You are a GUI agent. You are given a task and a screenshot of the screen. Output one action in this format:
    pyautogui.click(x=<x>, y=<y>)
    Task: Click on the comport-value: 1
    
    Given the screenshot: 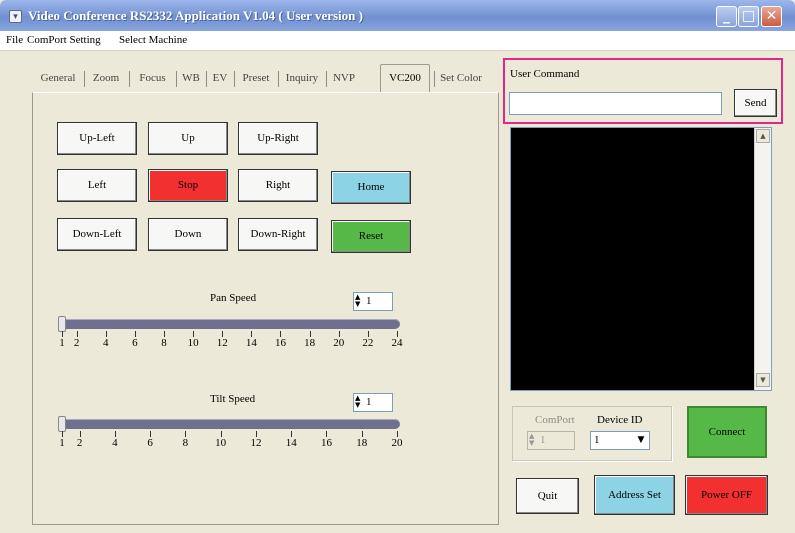 What is the action you would take?
    pyautogui.click(x=543, y=440)
    